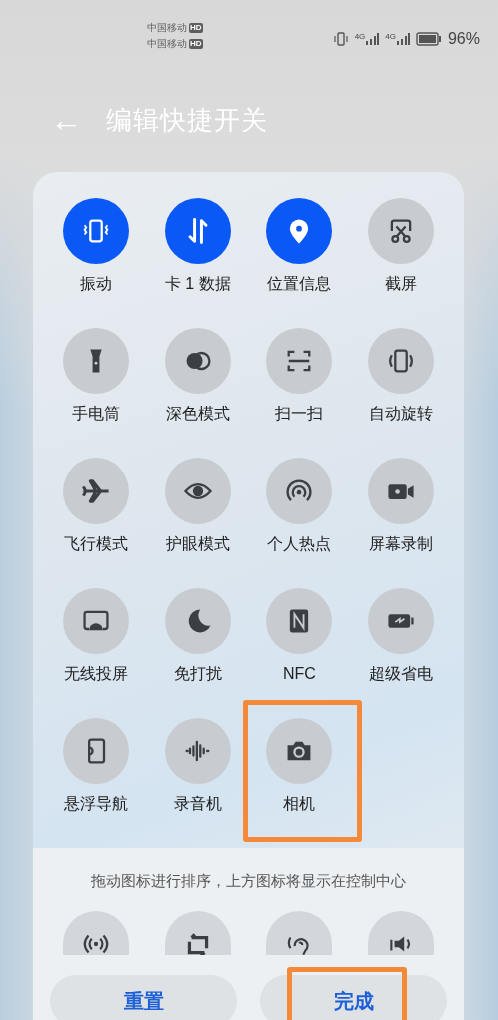  Describe the element at coordinates (401, 674) in the screenshot. I see `toggle-label: 超级省电` at that location.